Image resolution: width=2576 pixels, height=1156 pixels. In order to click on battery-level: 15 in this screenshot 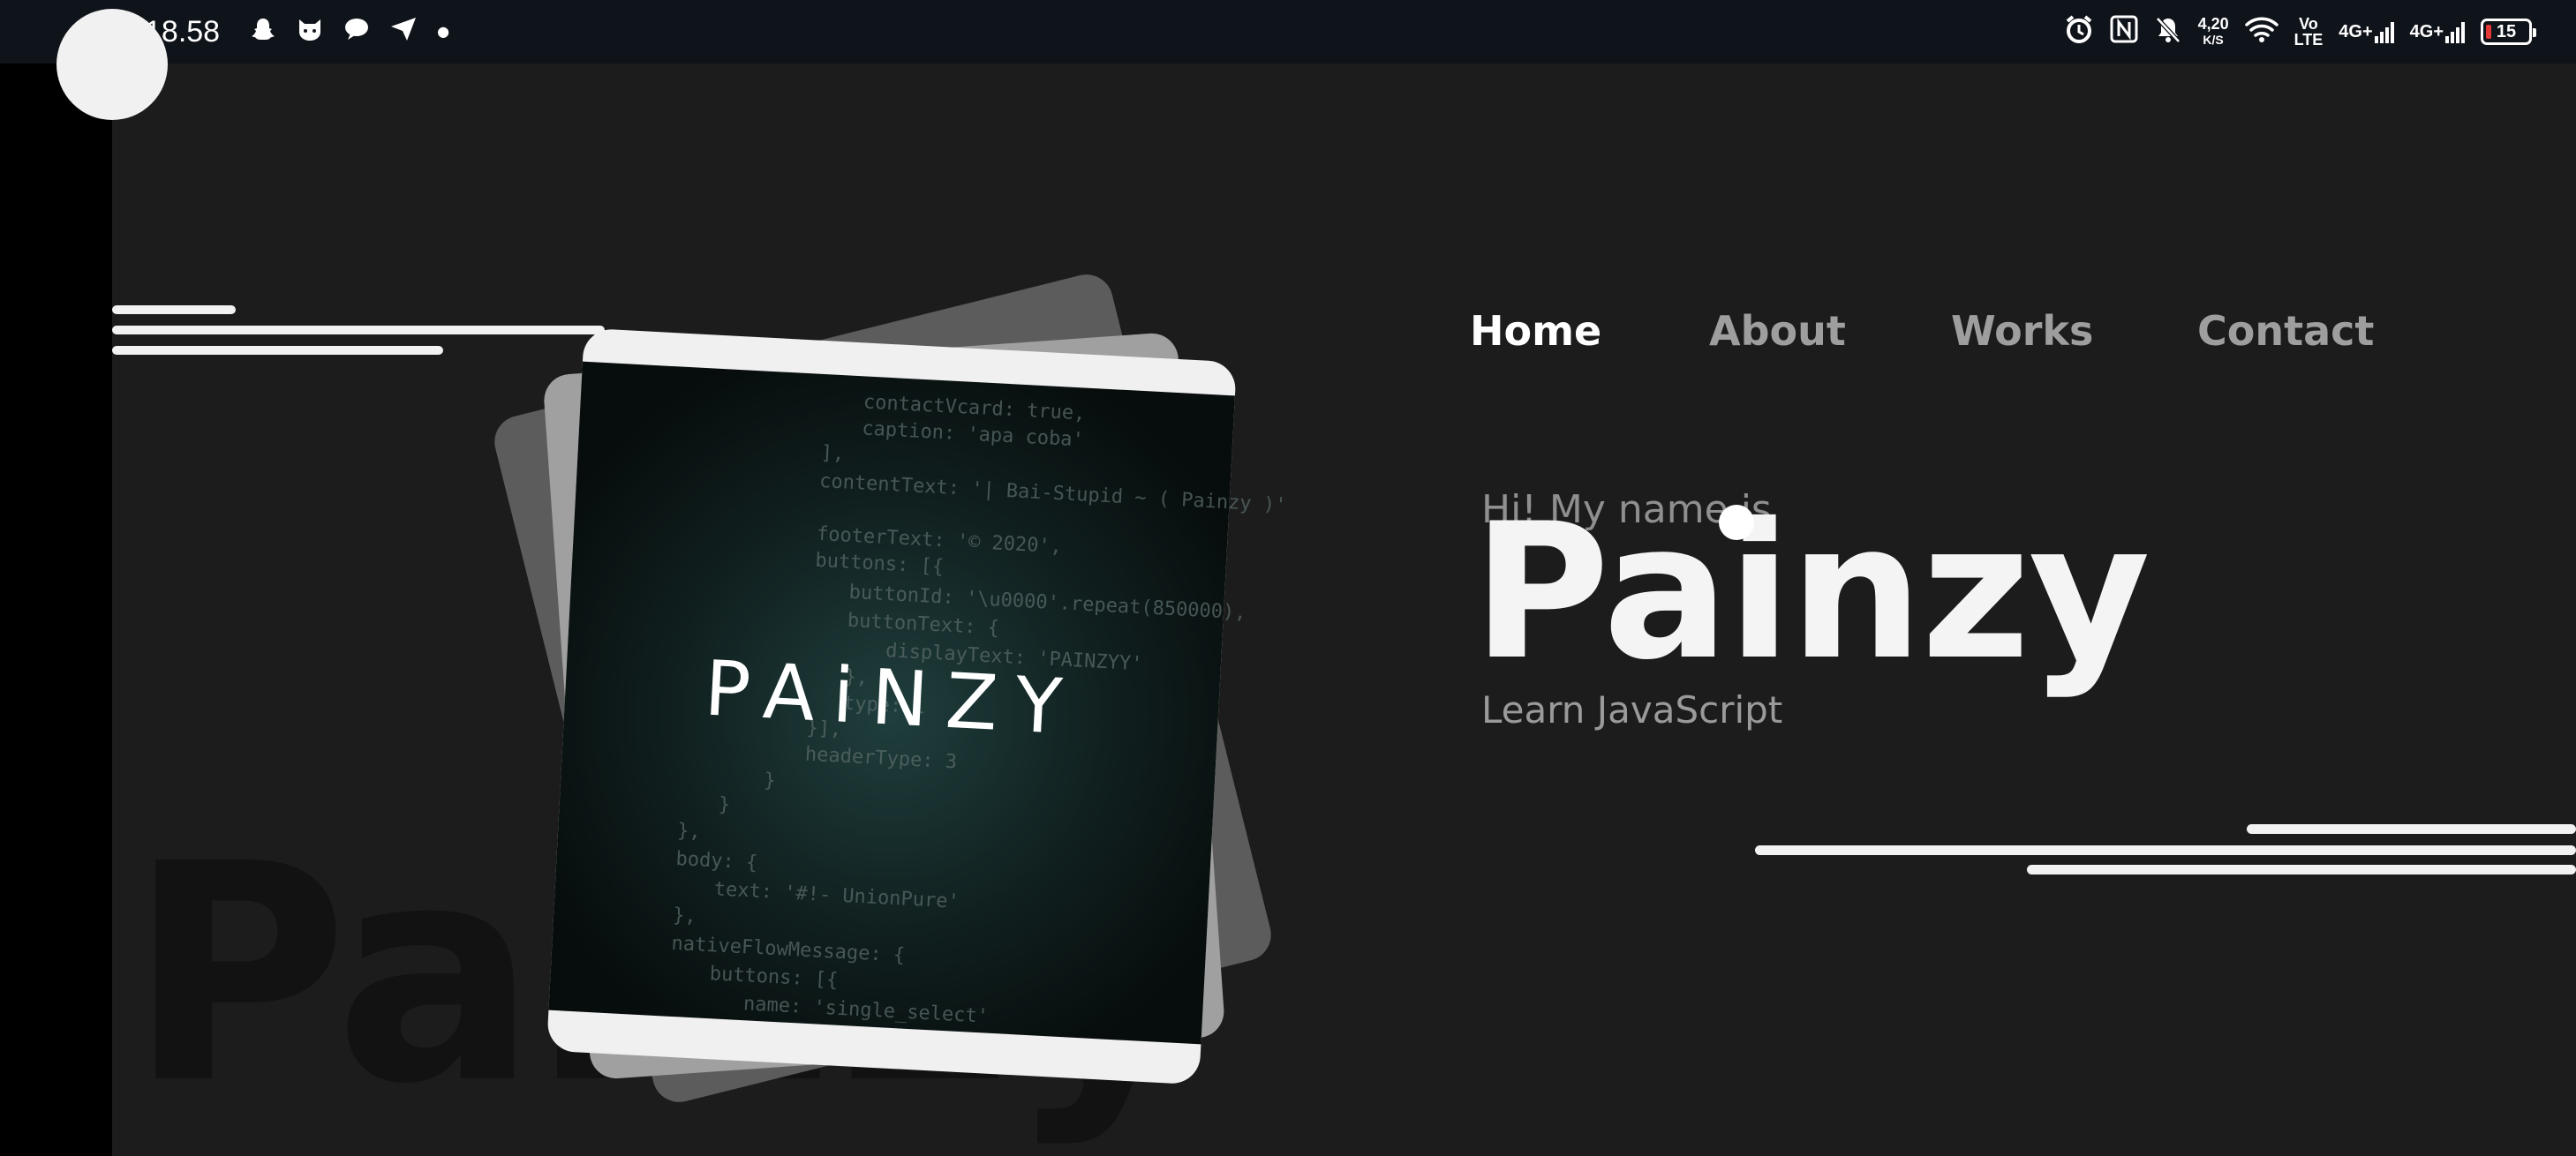, I will do `click(2506, 31)`.